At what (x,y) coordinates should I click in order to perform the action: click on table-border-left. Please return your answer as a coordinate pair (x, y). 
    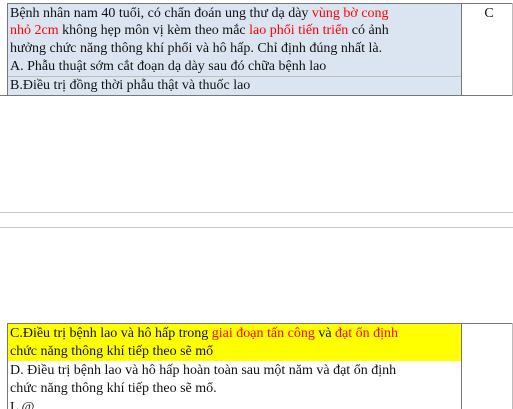
    Looking at the image, I should click on (7, 49).